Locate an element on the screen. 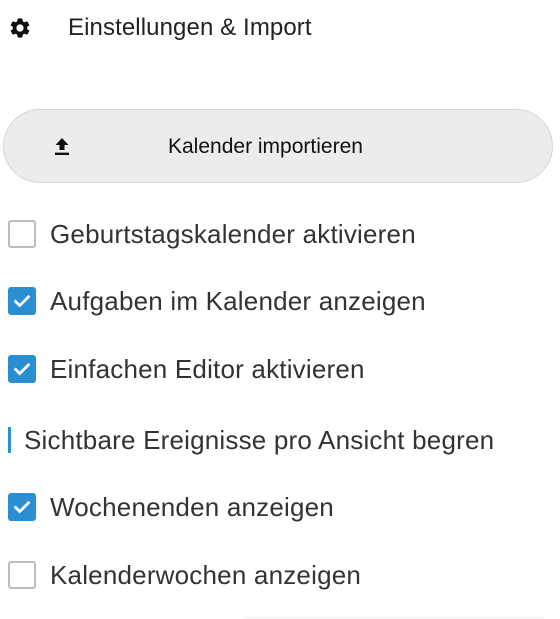 This screenshot has width=560, height=619. option-birthday-calendar: Geburtstagskalender aktivieren is located at coordinates (212, 234).